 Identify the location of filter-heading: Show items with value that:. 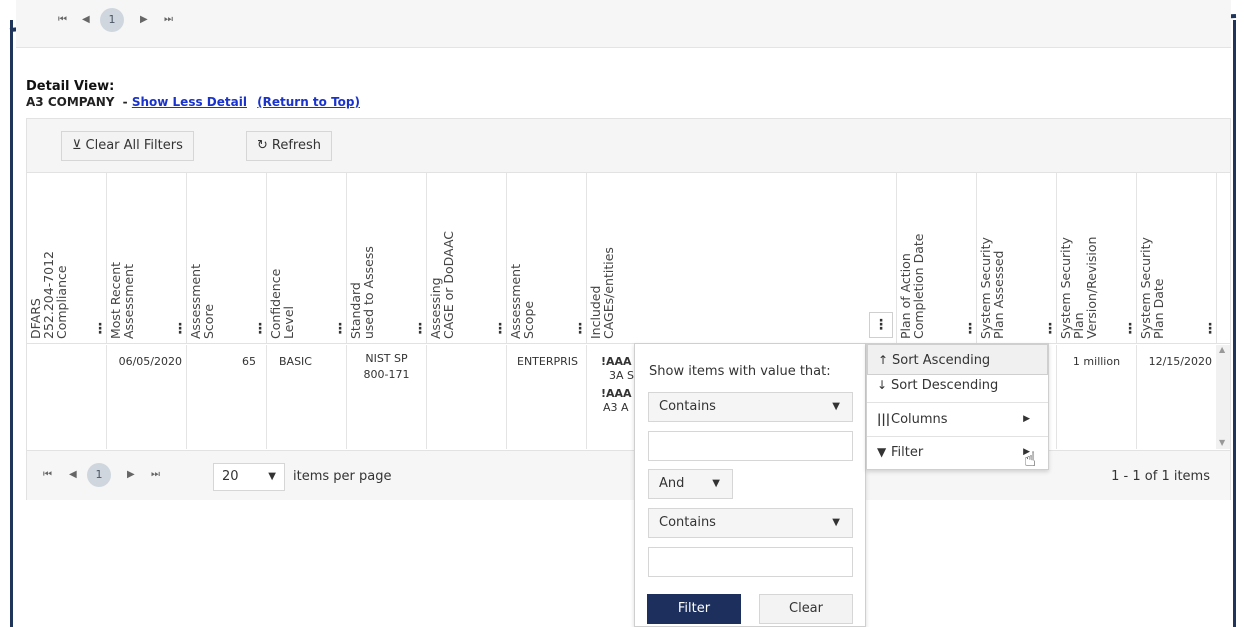
(740, 371).